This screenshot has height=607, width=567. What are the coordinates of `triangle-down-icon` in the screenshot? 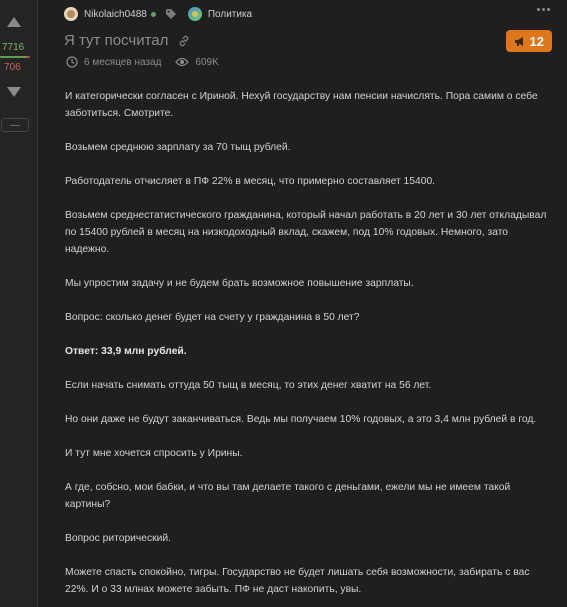 It's located at (14, 92).